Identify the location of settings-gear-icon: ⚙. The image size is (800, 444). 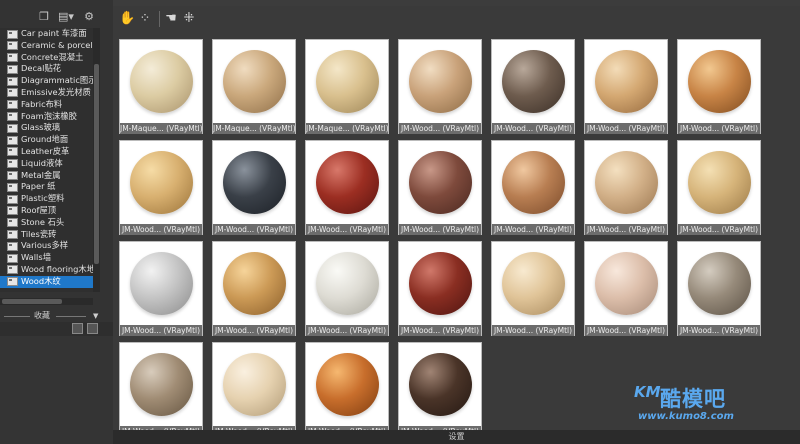
(89, 17).